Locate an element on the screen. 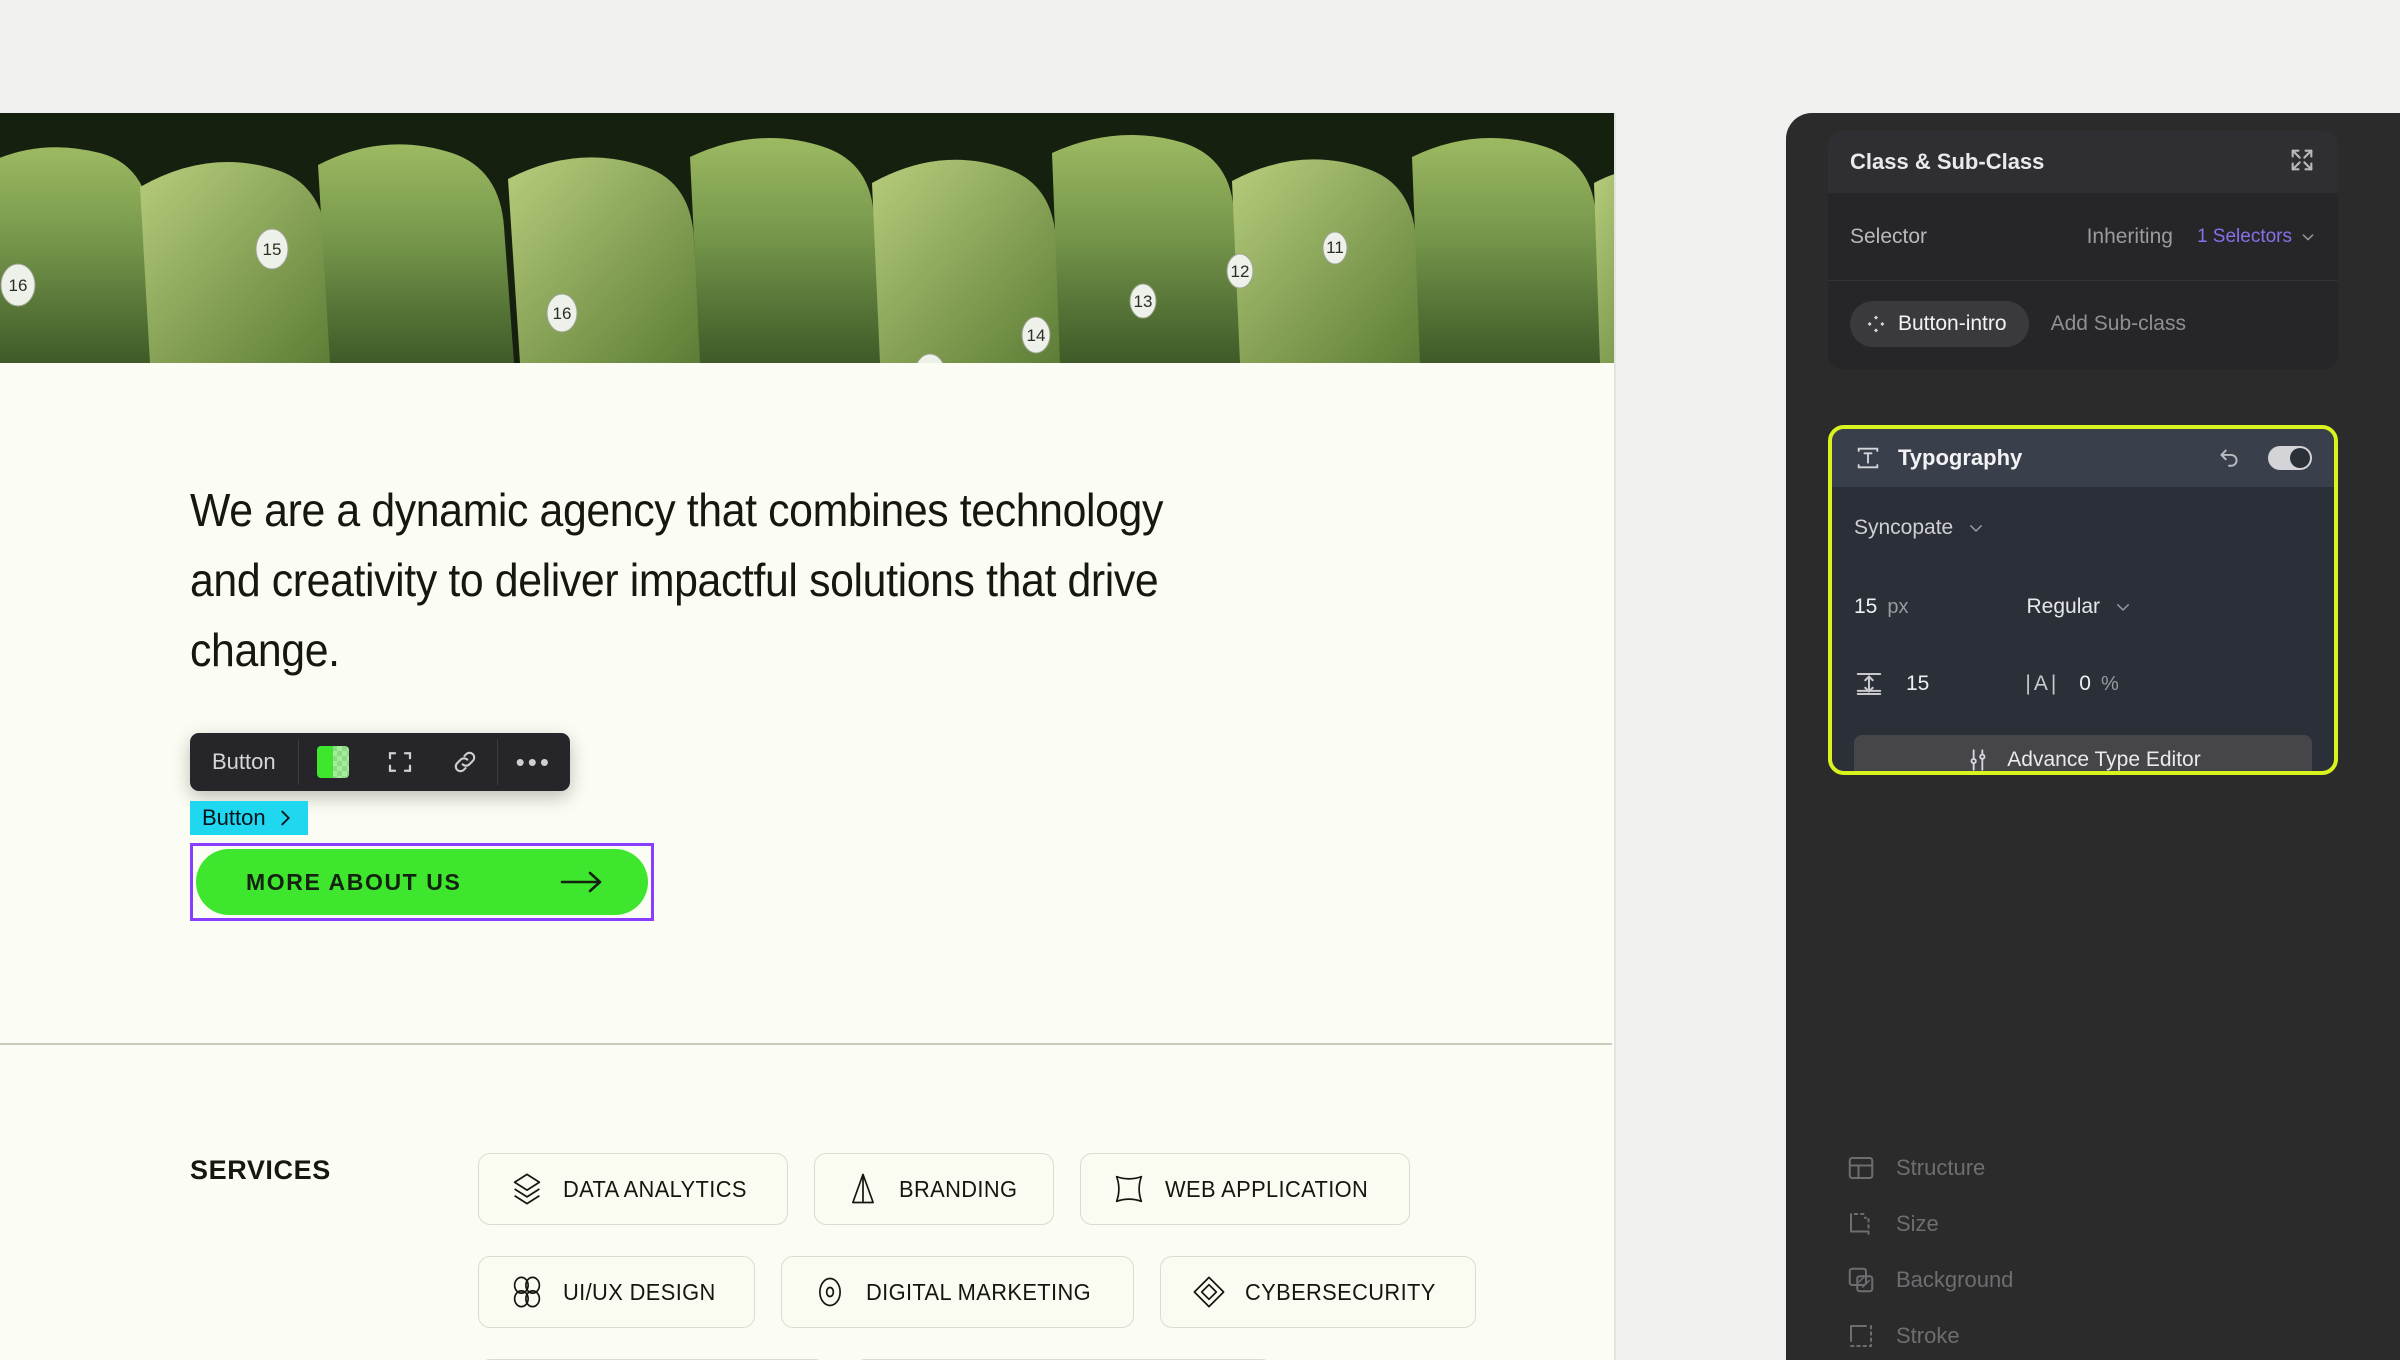 This screenshot has height=1360, width=2400. frame-icon is located at coordinates (399, 762).